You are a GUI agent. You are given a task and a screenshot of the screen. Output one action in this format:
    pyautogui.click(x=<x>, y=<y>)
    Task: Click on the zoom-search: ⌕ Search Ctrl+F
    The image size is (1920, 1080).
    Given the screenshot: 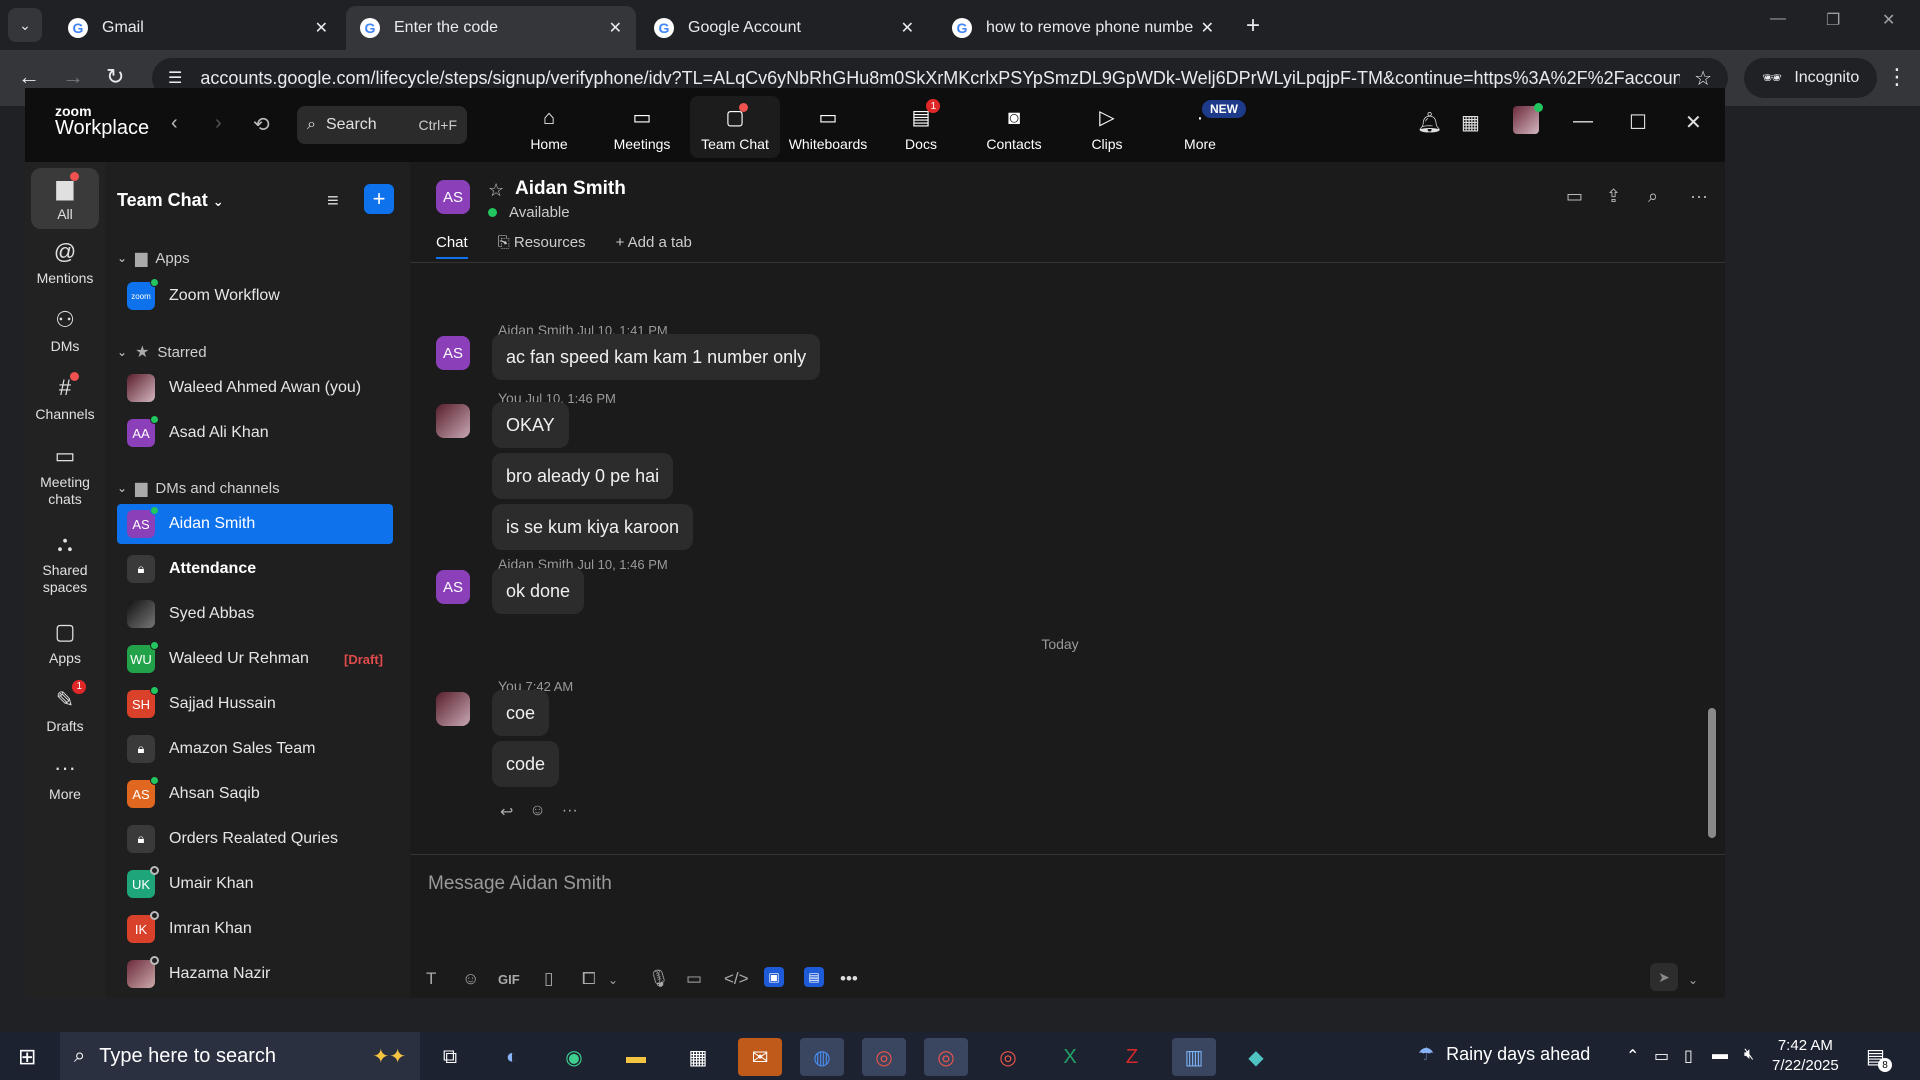 What is the action you would take?
    pyautogui.click(x=382, y=125)
    